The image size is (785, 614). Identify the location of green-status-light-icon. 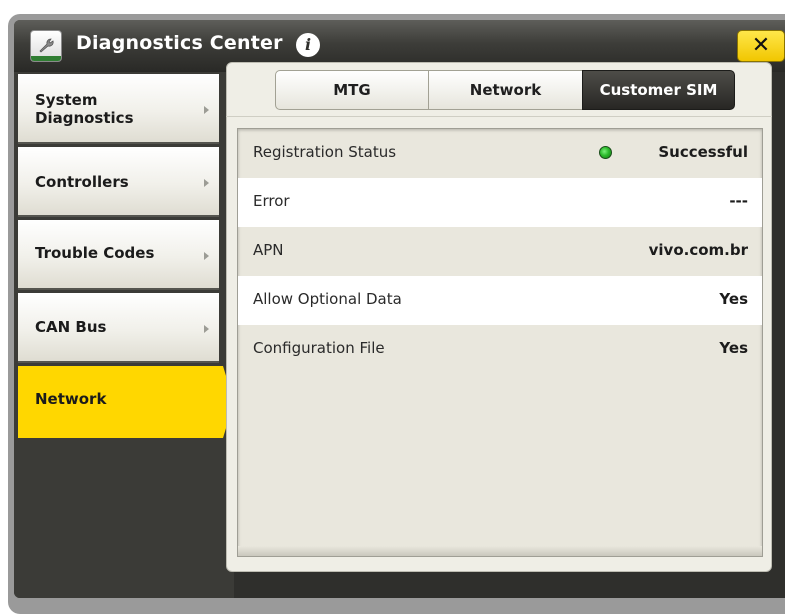
(605, 152).